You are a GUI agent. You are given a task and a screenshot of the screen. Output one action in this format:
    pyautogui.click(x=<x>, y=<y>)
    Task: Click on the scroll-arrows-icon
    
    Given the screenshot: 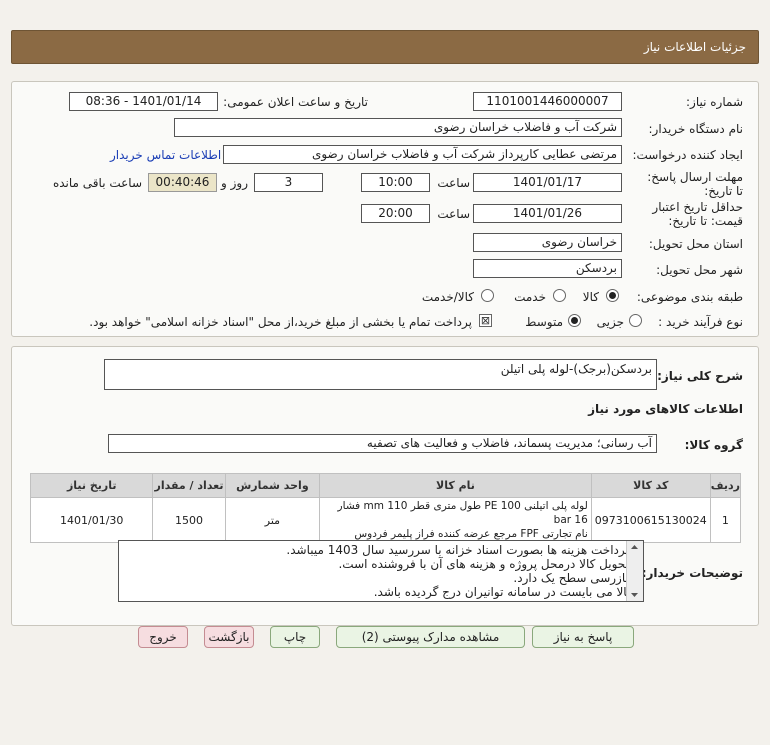 What is the action you would take?
    pyautogui.click(x=634, y=571)
    